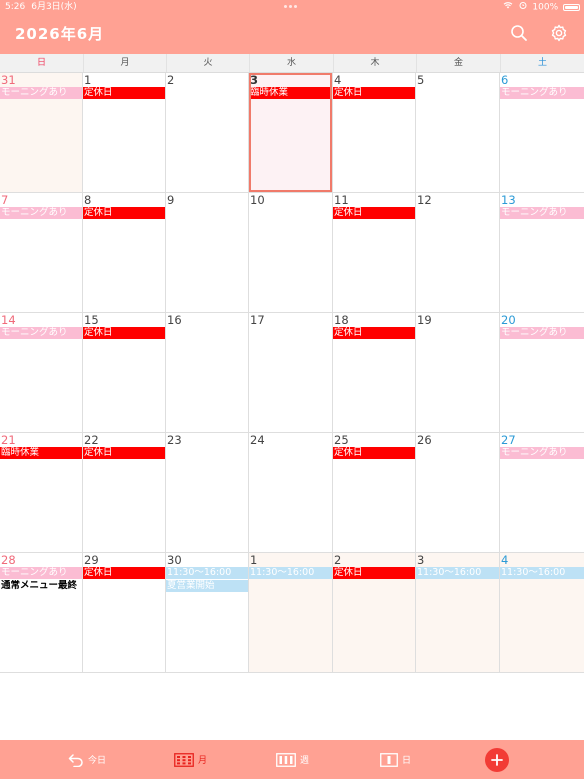 The image size is (584, 779). What do you see at coordinates (374, 373) in the screenshot?
I see `day-cell: 18 定休日` at bounding box center [374, 373].